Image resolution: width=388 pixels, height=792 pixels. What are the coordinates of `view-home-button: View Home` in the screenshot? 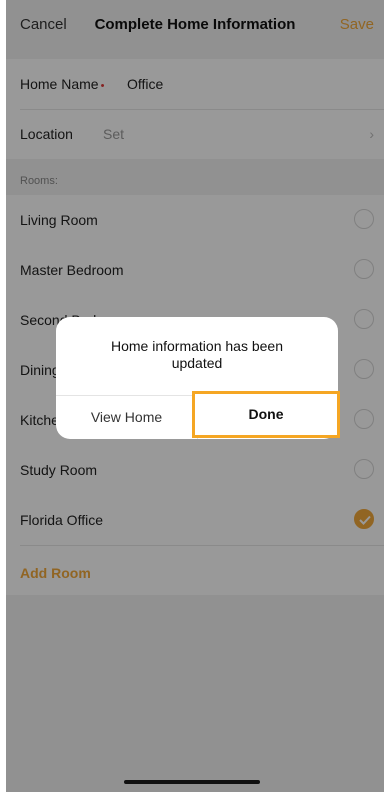 It's located at (126, 417).